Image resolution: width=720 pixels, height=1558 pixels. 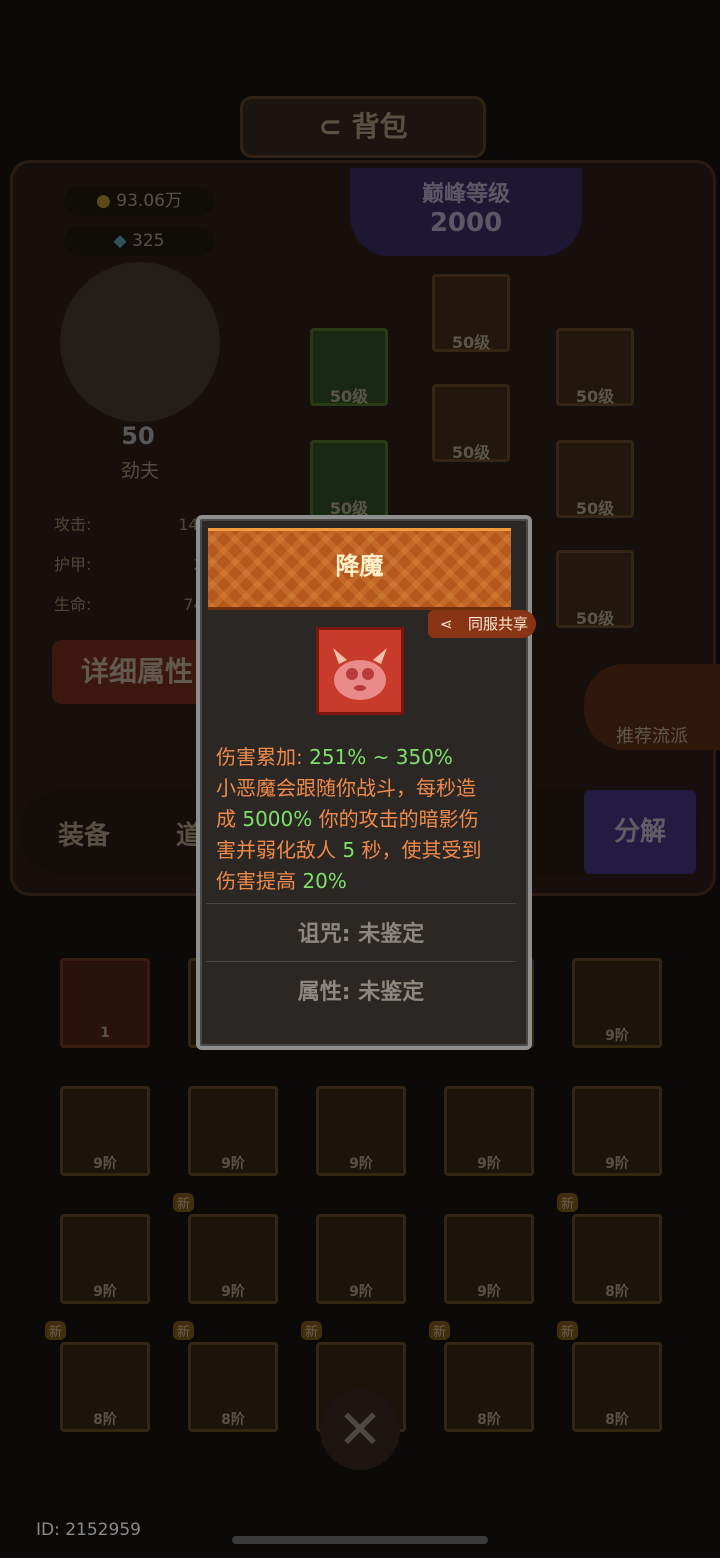 What do you see at coordinates (349, 479) in the screenshot?
I see `equip-slot-gloves: 50级` at bounding box center [349, 479].